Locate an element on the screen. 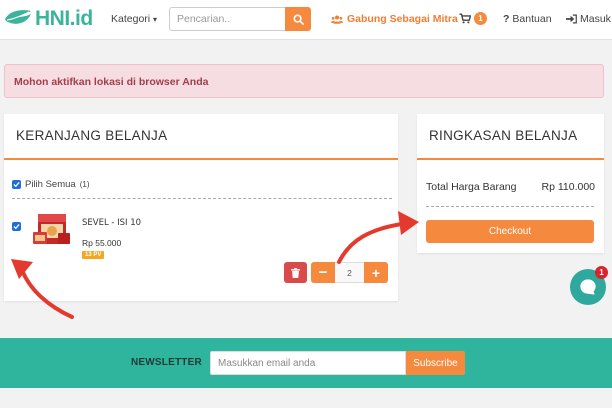  newsletter-email-input is located at coordinates (308, 363).